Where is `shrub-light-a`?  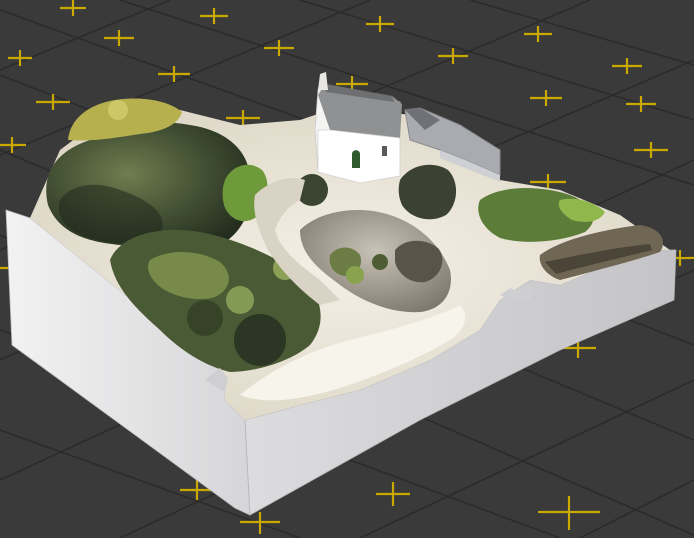 shrub-light-a is located at coordinates (240, 300).